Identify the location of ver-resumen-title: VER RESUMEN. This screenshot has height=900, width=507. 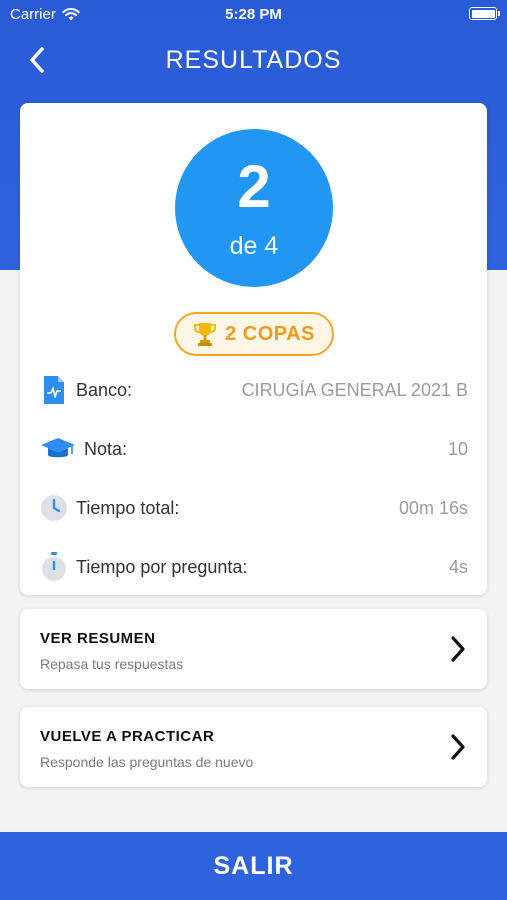
(98, 638).